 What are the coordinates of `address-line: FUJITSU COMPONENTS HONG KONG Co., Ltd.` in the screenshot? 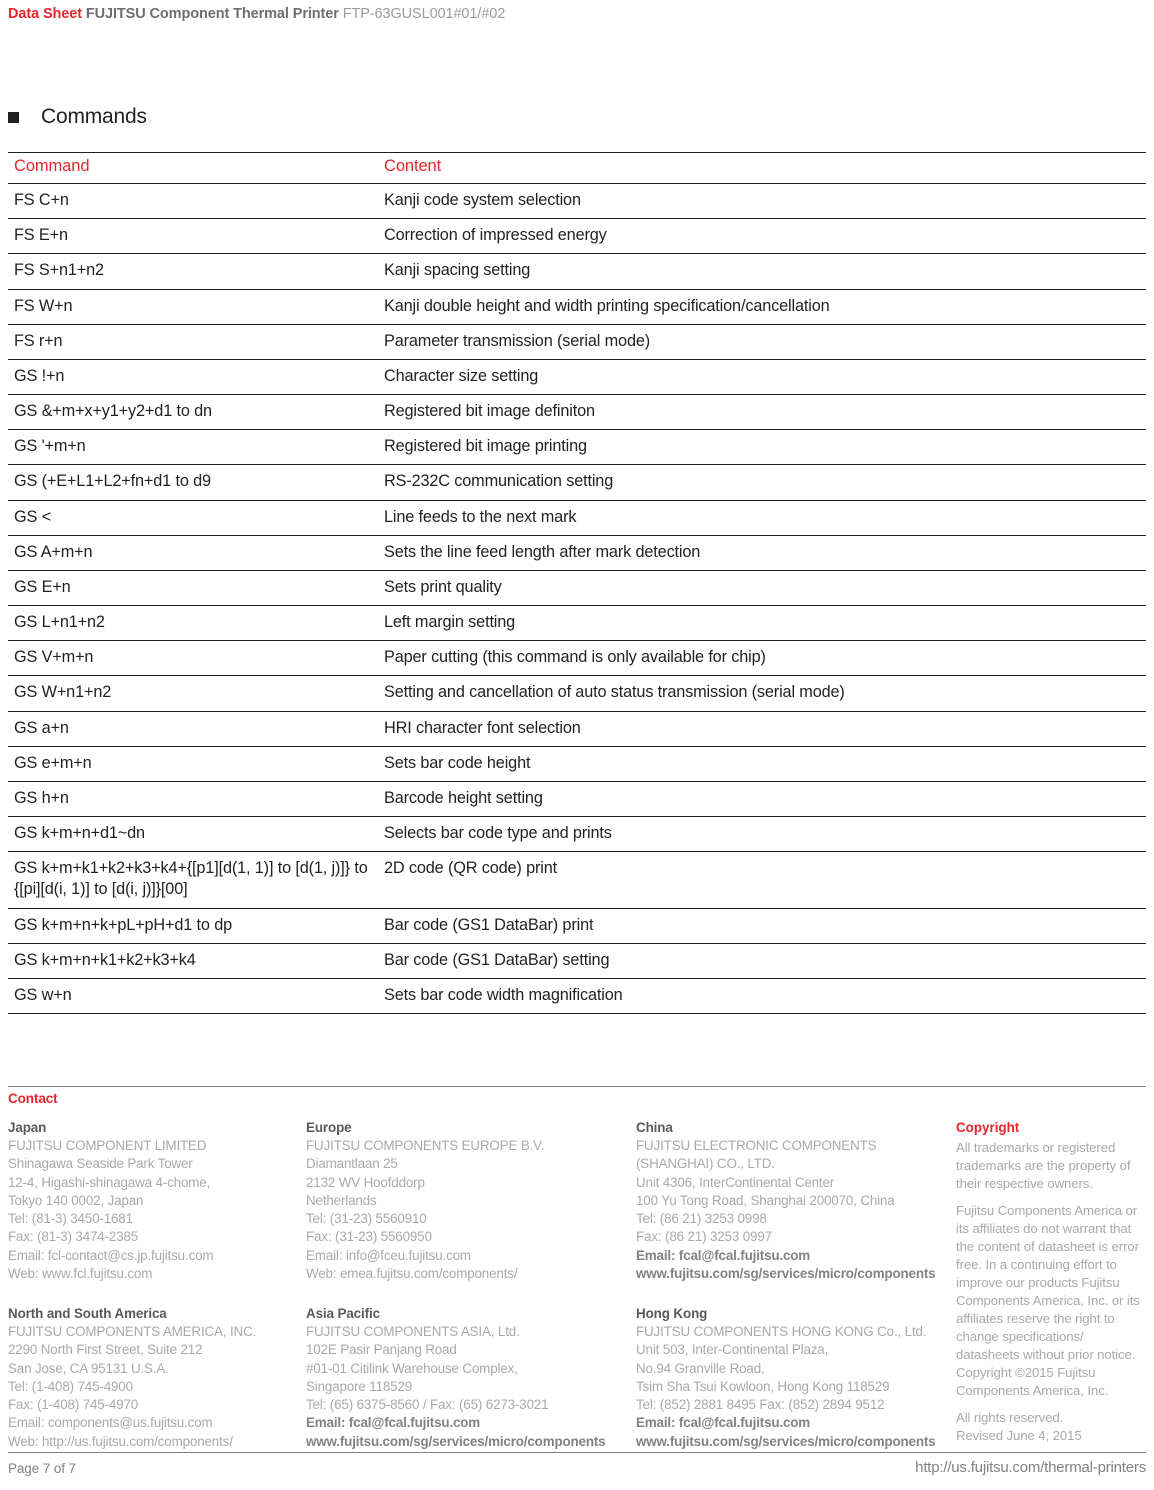 It's located at (781, 1332).